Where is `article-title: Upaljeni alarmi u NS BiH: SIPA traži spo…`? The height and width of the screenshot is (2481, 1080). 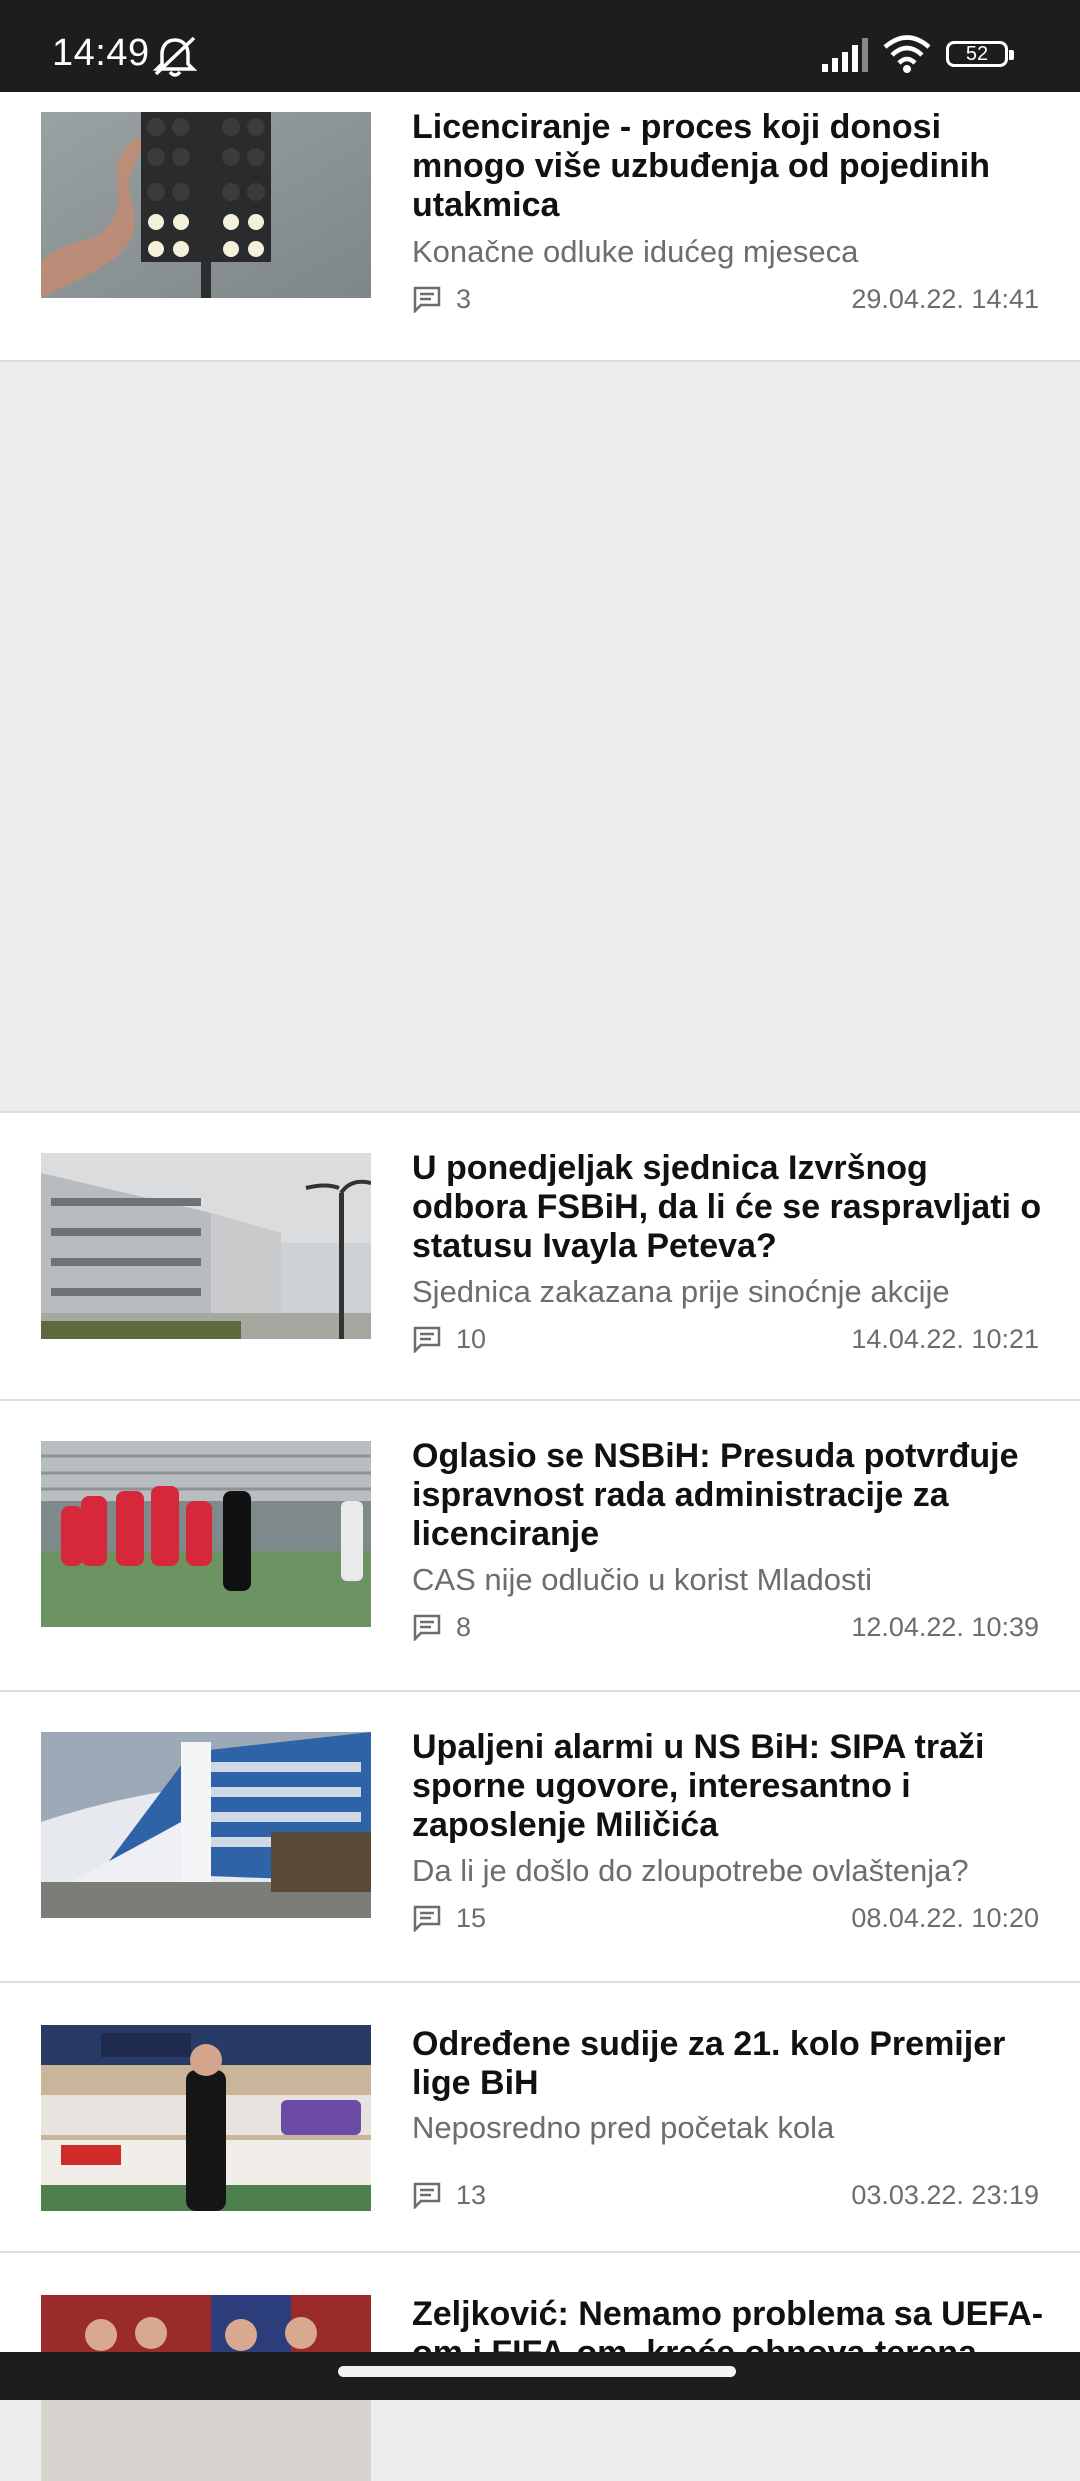
article-title: Upaljeni alarmi u NS BiH: SIPA traži spo… is located at coordinates (698, 1786).